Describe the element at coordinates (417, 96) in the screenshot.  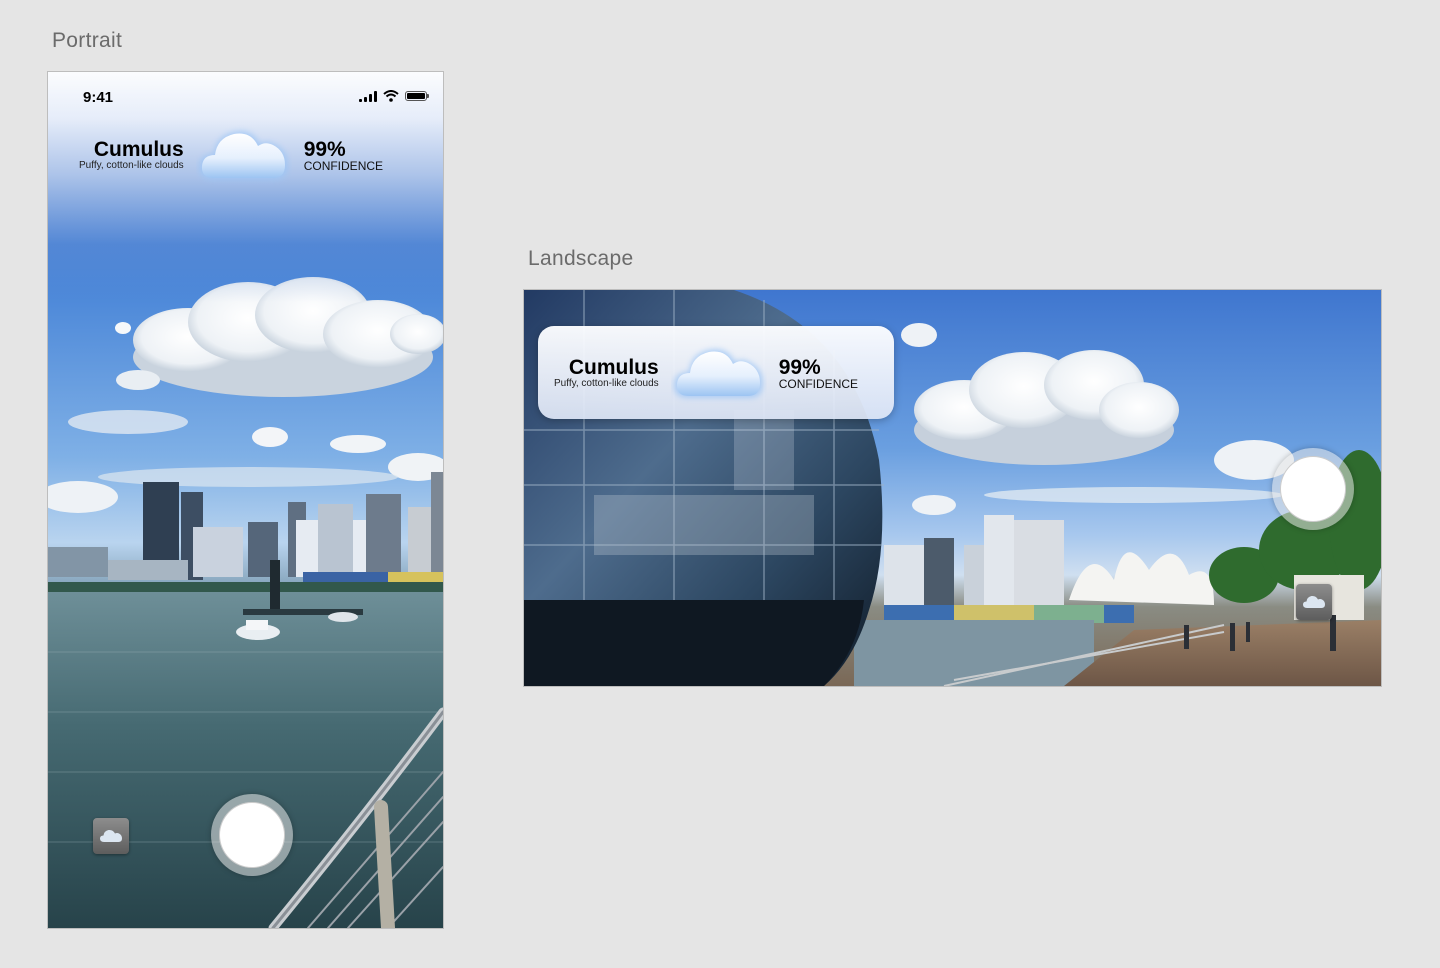
I see `battery-icon` at that location.